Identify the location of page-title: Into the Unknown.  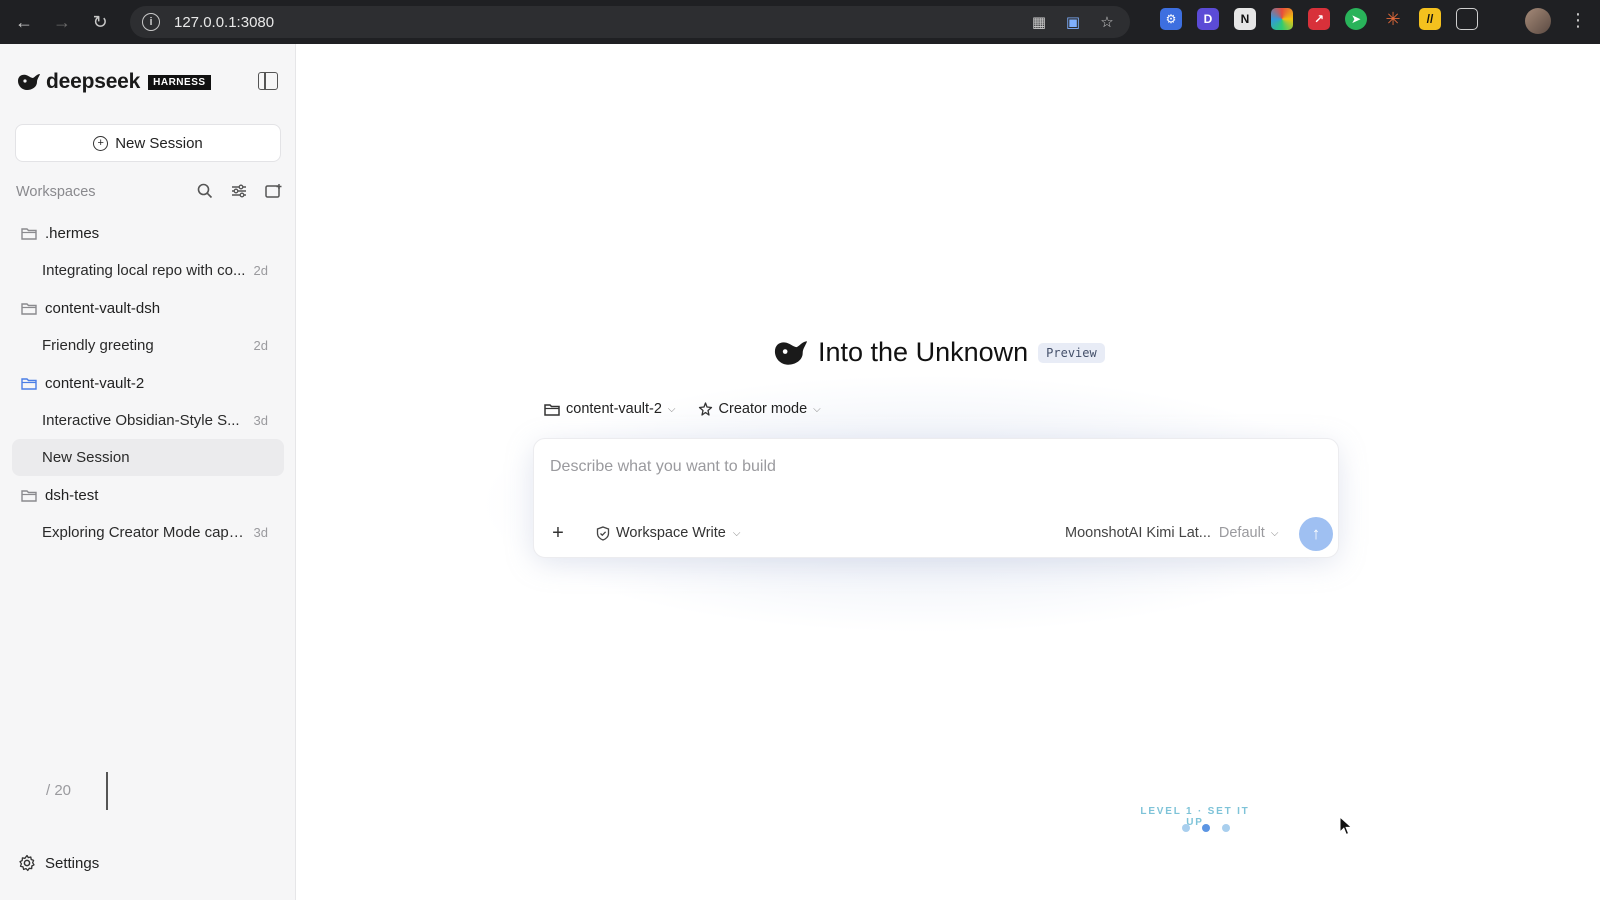
(923, 352).